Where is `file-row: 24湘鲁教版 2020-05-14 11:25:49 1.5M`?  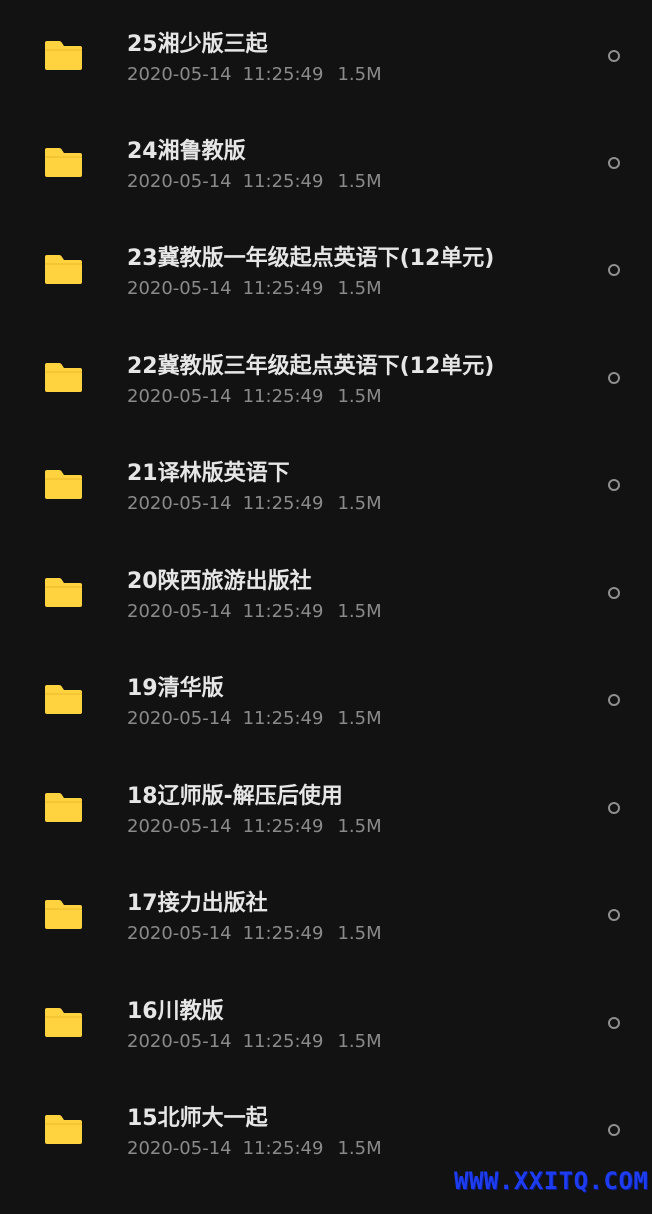
file-row: 24湘鲁教版 2020-05-14 11:25:49 1.5M is located at coordinates (326, 193).